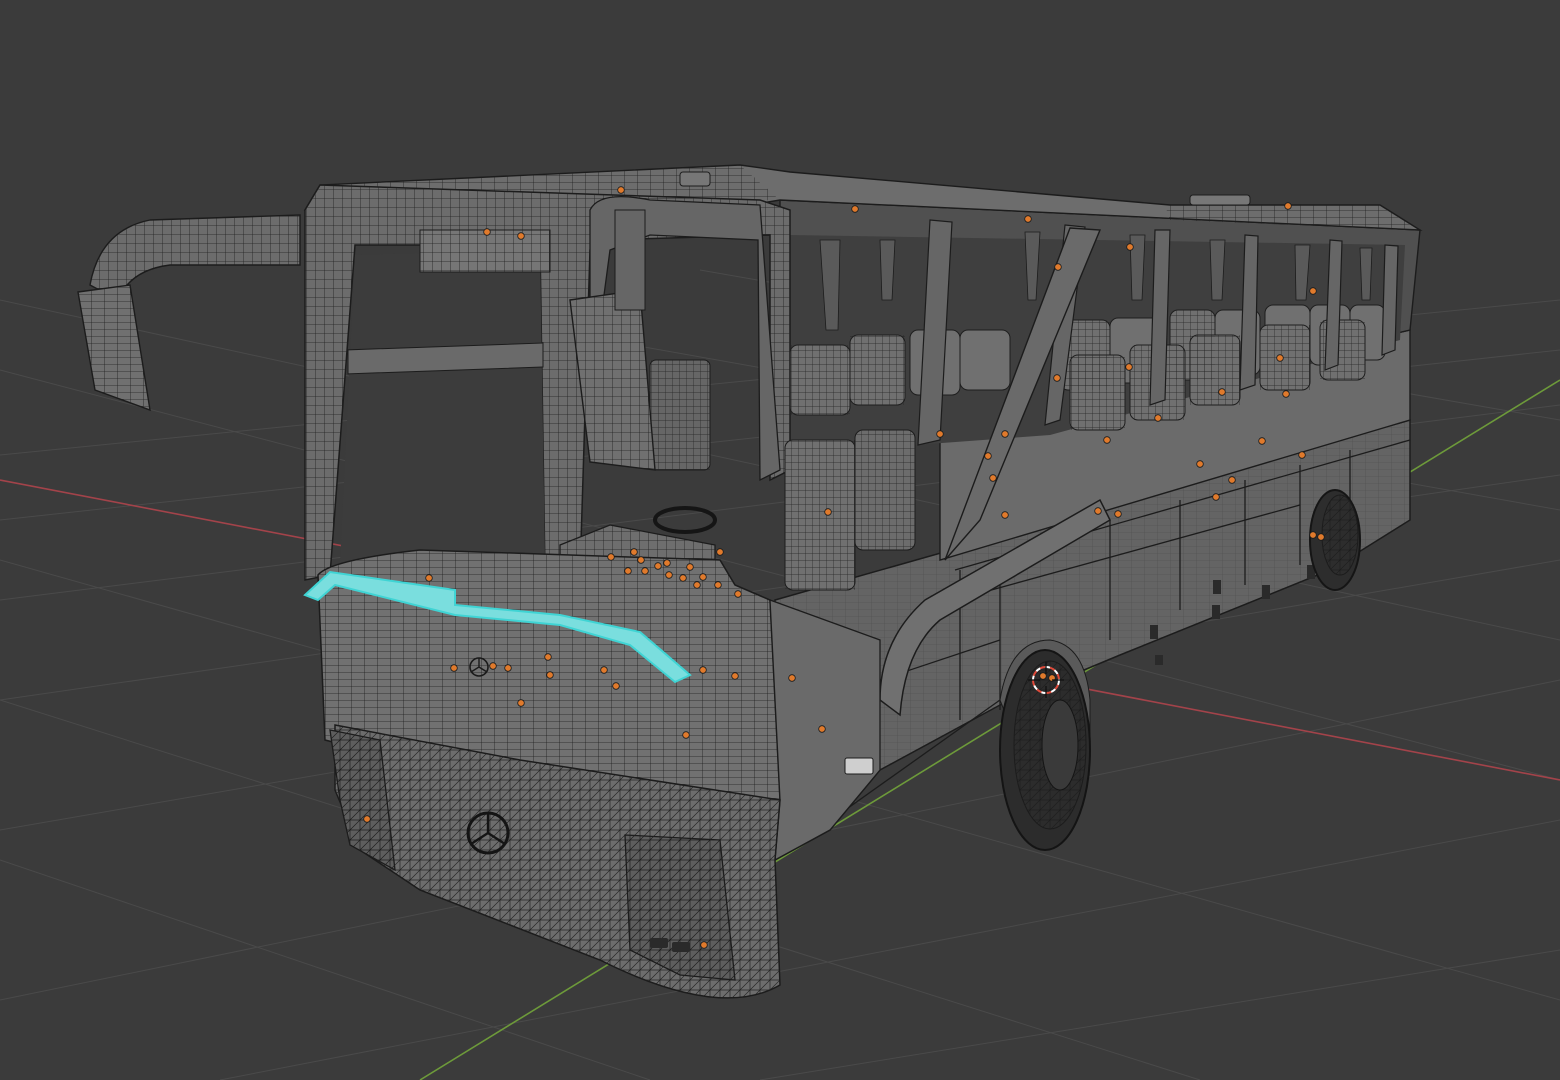 Image resolution: width=1560 pixels, height=1080 pixels. What do you see at coordinates (189, 313) in the screenshot?
I see `left-mirror` at bounding box center [189, 313].